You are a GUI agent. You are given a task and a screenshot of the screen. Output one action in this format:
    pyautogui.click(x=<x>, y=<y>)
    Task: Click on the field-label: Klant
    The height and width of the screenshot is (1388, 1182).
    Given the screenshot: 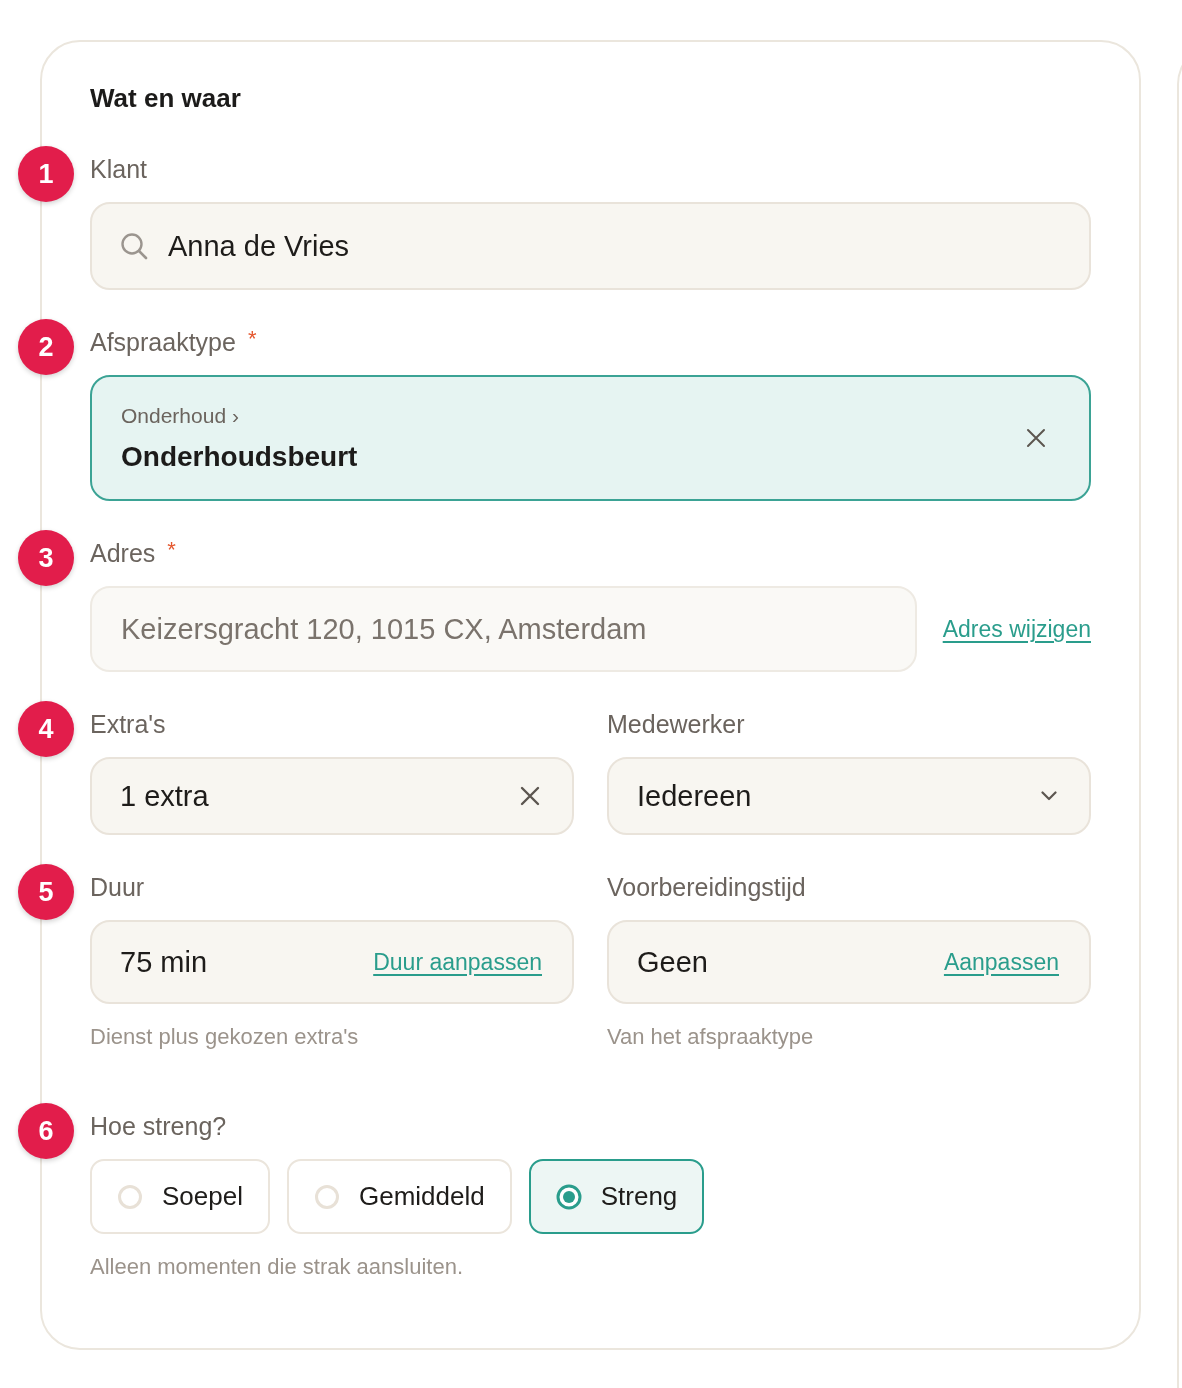 What is the action you would take?
    pyautogui.click(x=118, y=169)
    